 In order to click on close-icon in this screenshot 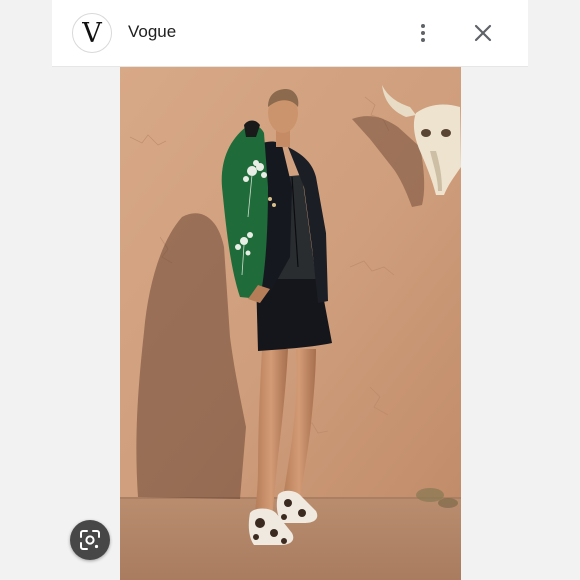, I will do `click(483, 33)`.